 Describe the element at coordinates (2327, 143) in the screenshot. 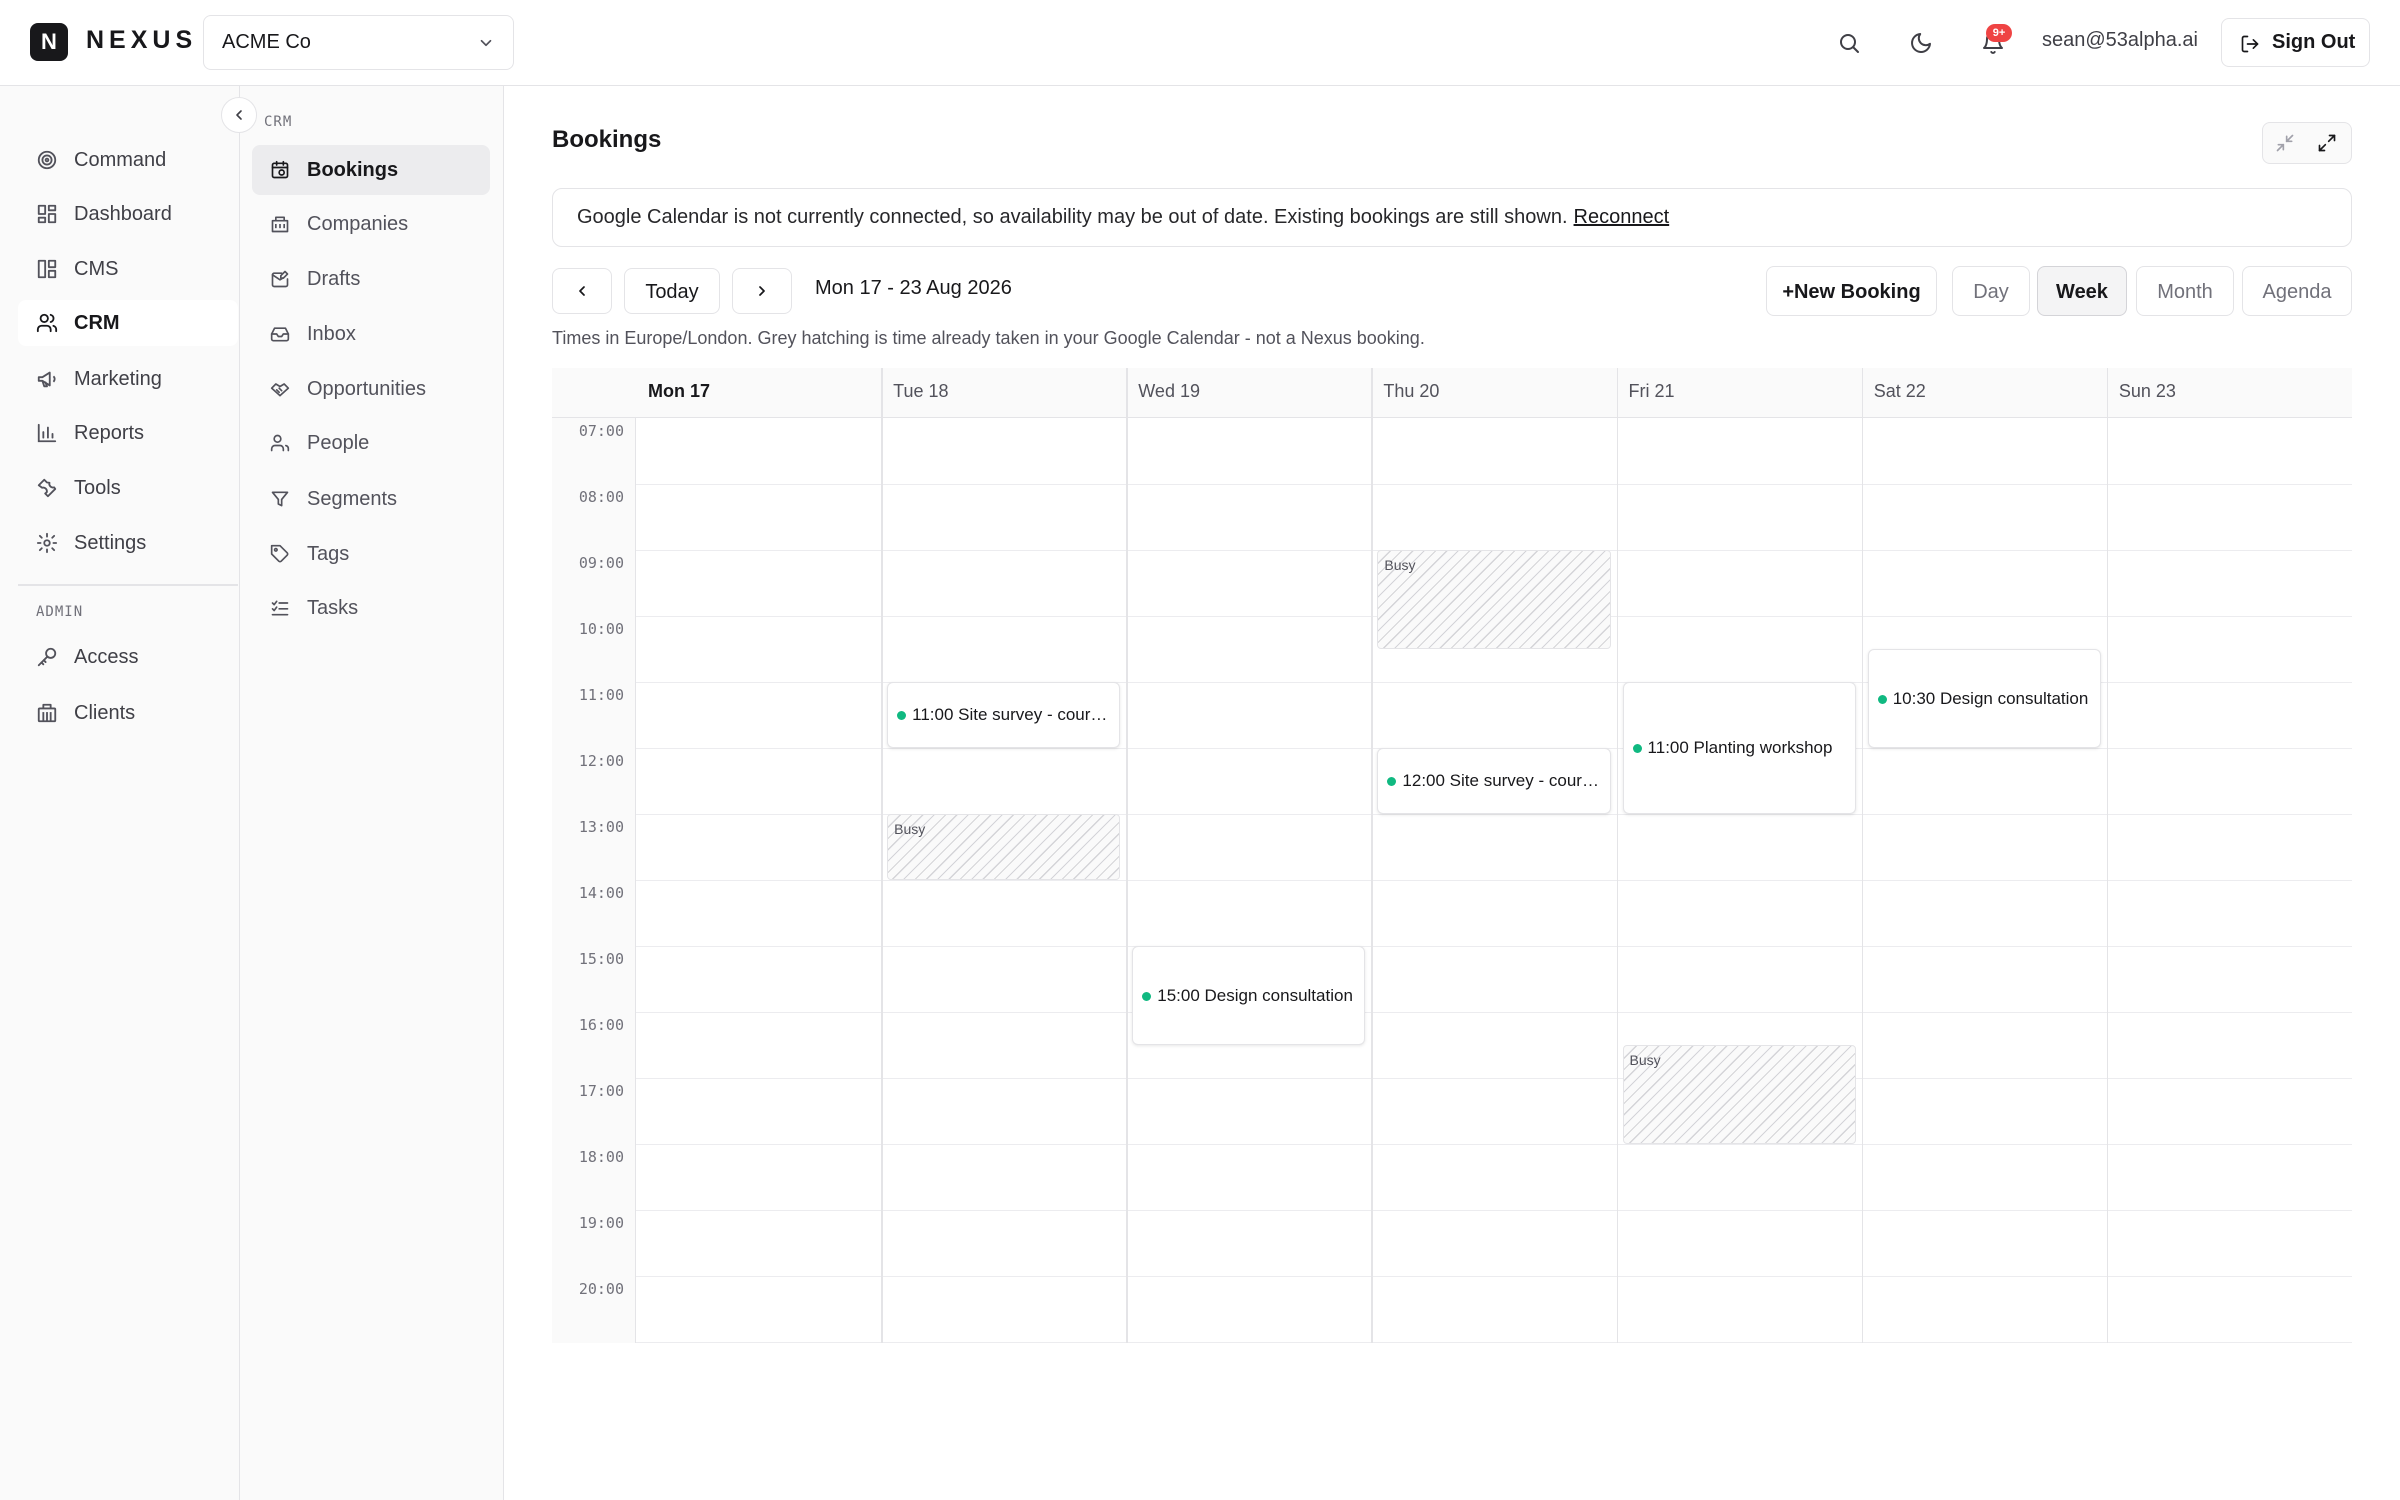

I see `maximize-icon` at that location.